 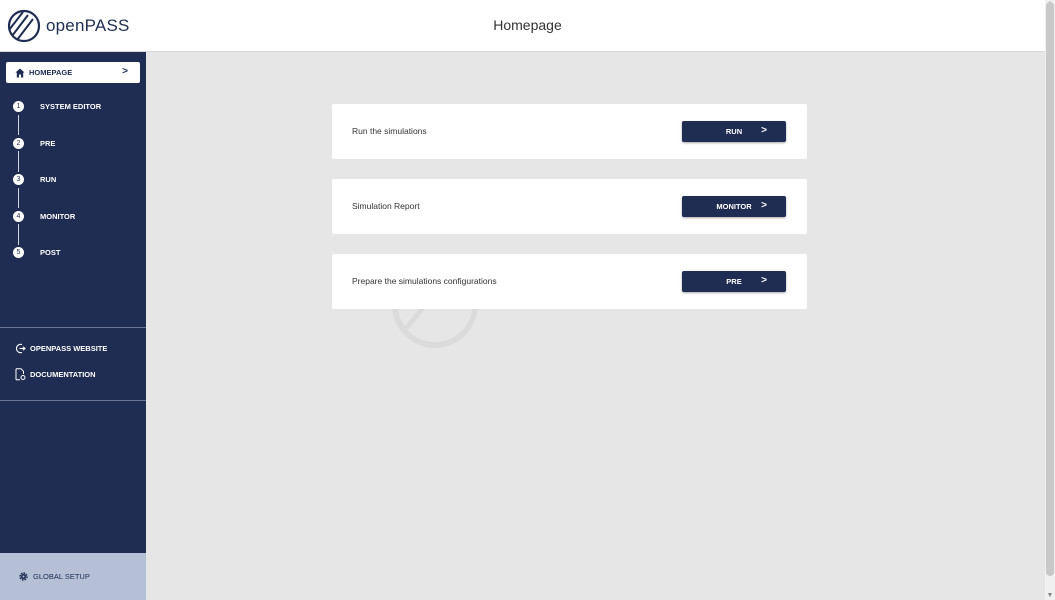 What do you see at coordinates (48, 179) in the screenshot?
I see `sidebar-item-label: RUN` at bounding box center [48, 179].